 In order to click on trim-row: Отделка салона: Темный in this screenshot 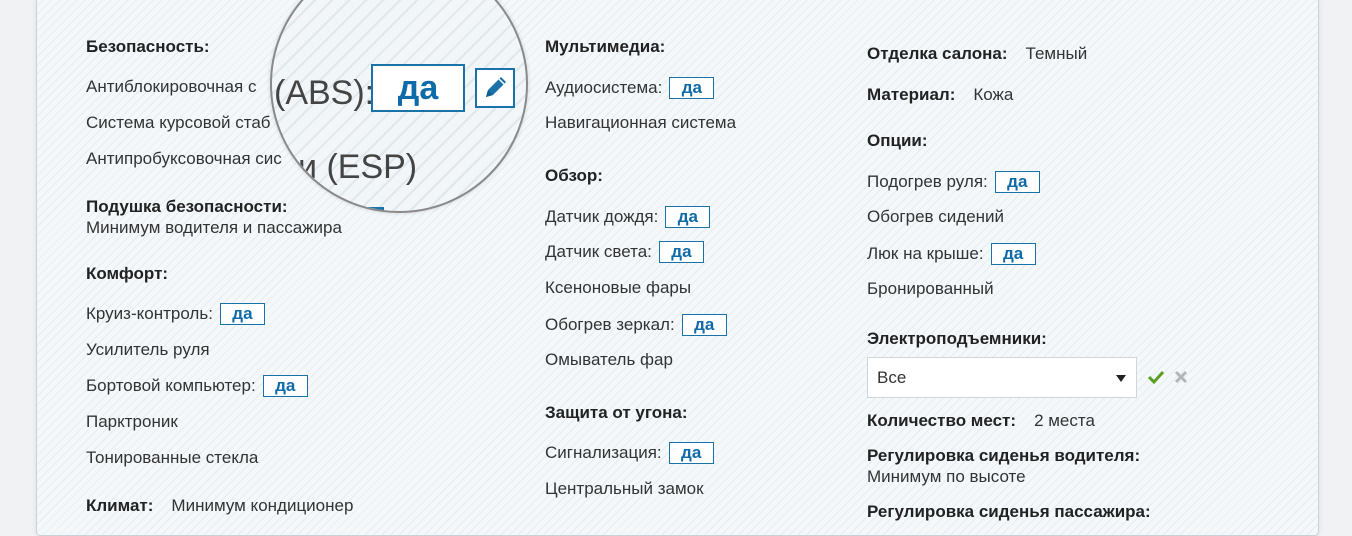, I will do `click(977, 54)`.